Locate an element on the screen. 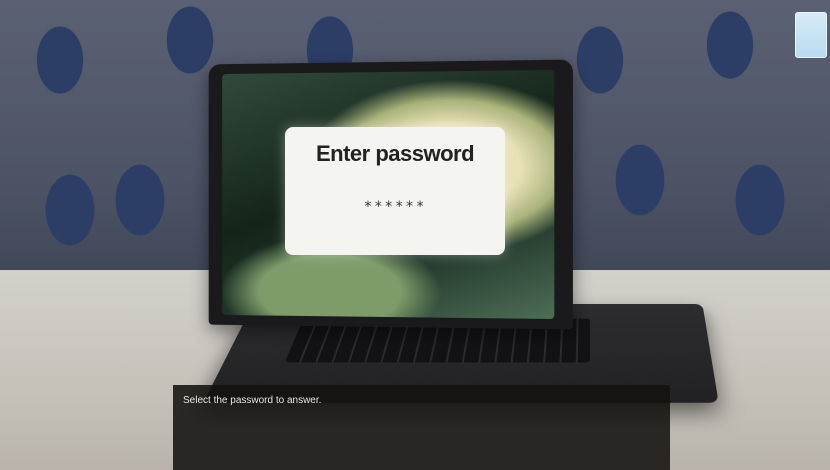  menu-square-icon is located at coordinates (811, 35).